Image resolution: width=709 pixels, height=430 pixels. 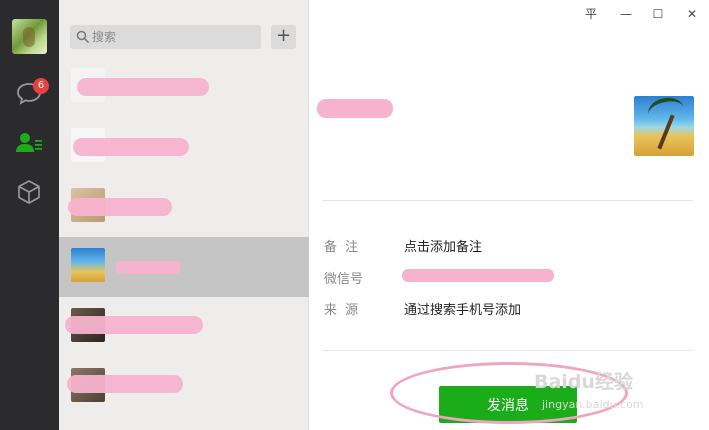 I want to click on unread-badge: 6, so click(x=41, y=86).